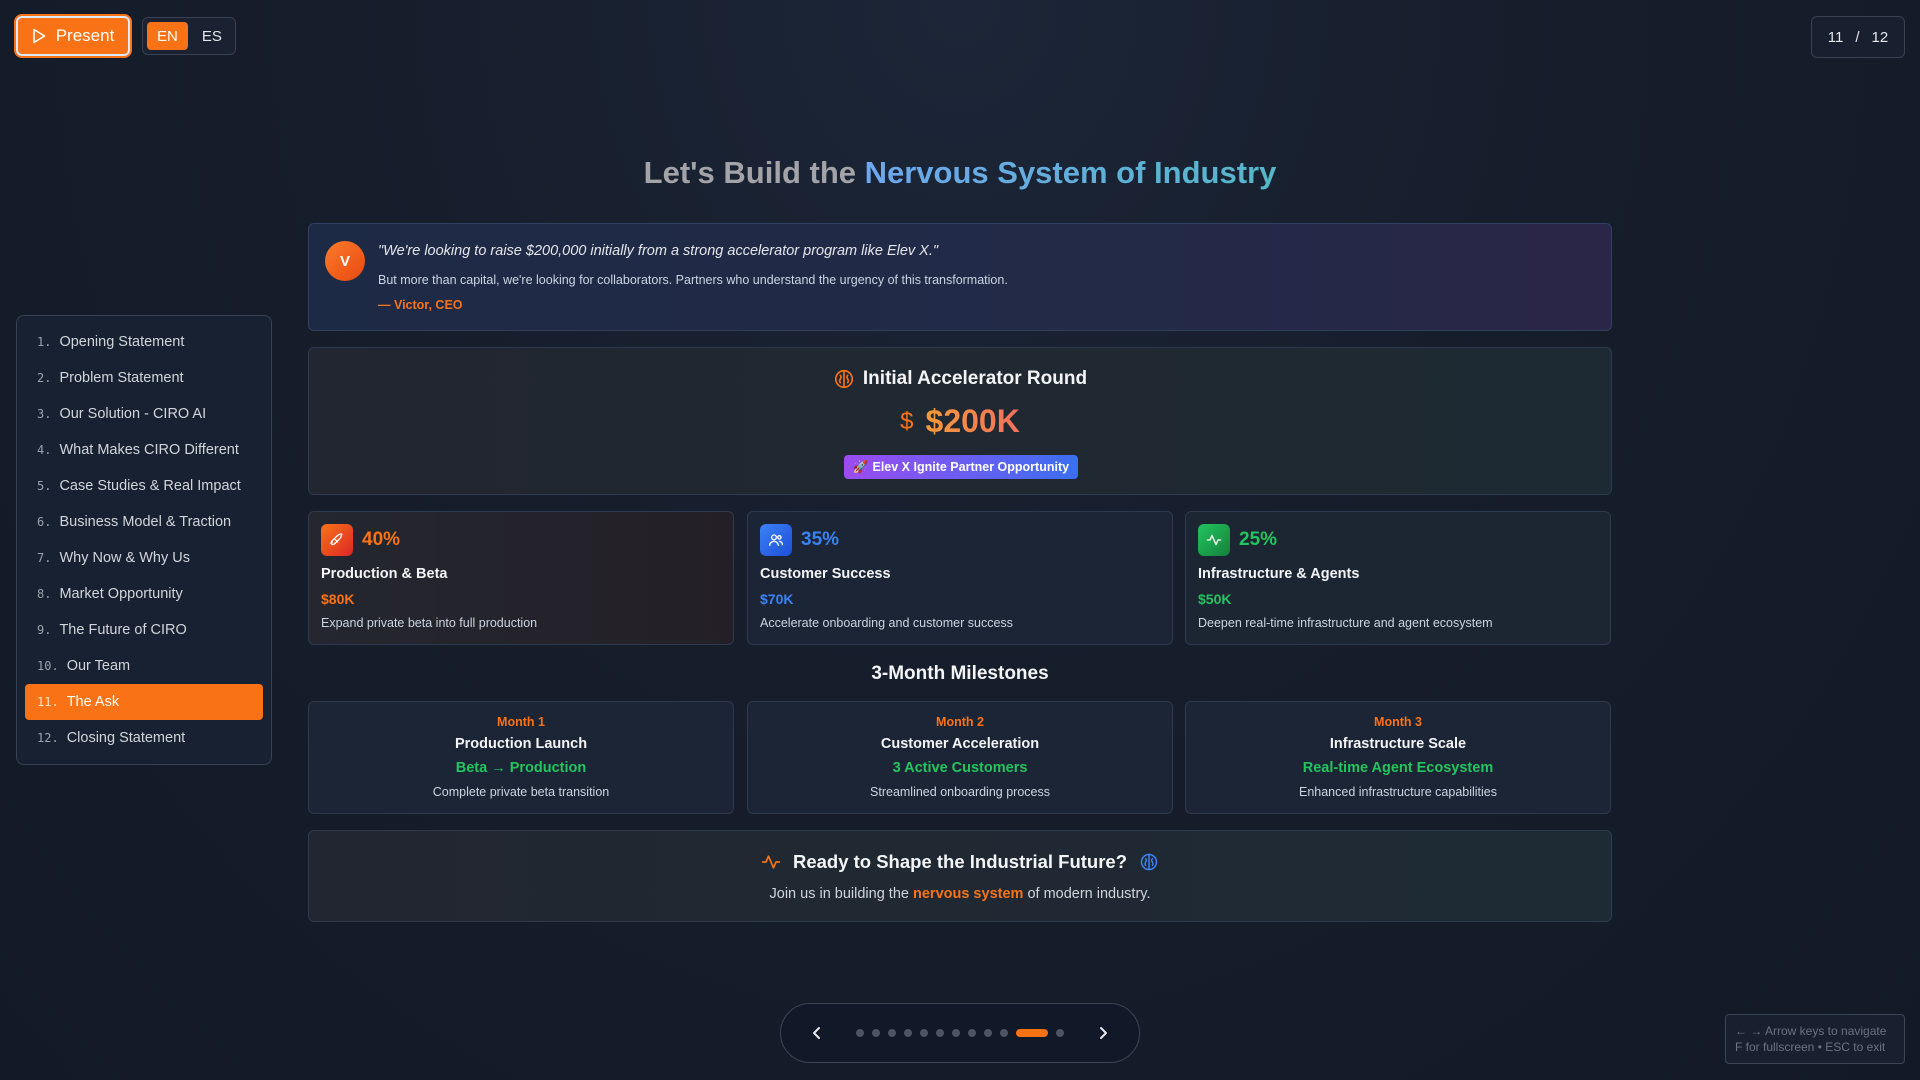 The height and width of the screenshot is (1080, 1920). What do you see at coordinates (167, 36) in the screenshot?
I see `lang-en-button: EN` at bounding box center [167, 36].